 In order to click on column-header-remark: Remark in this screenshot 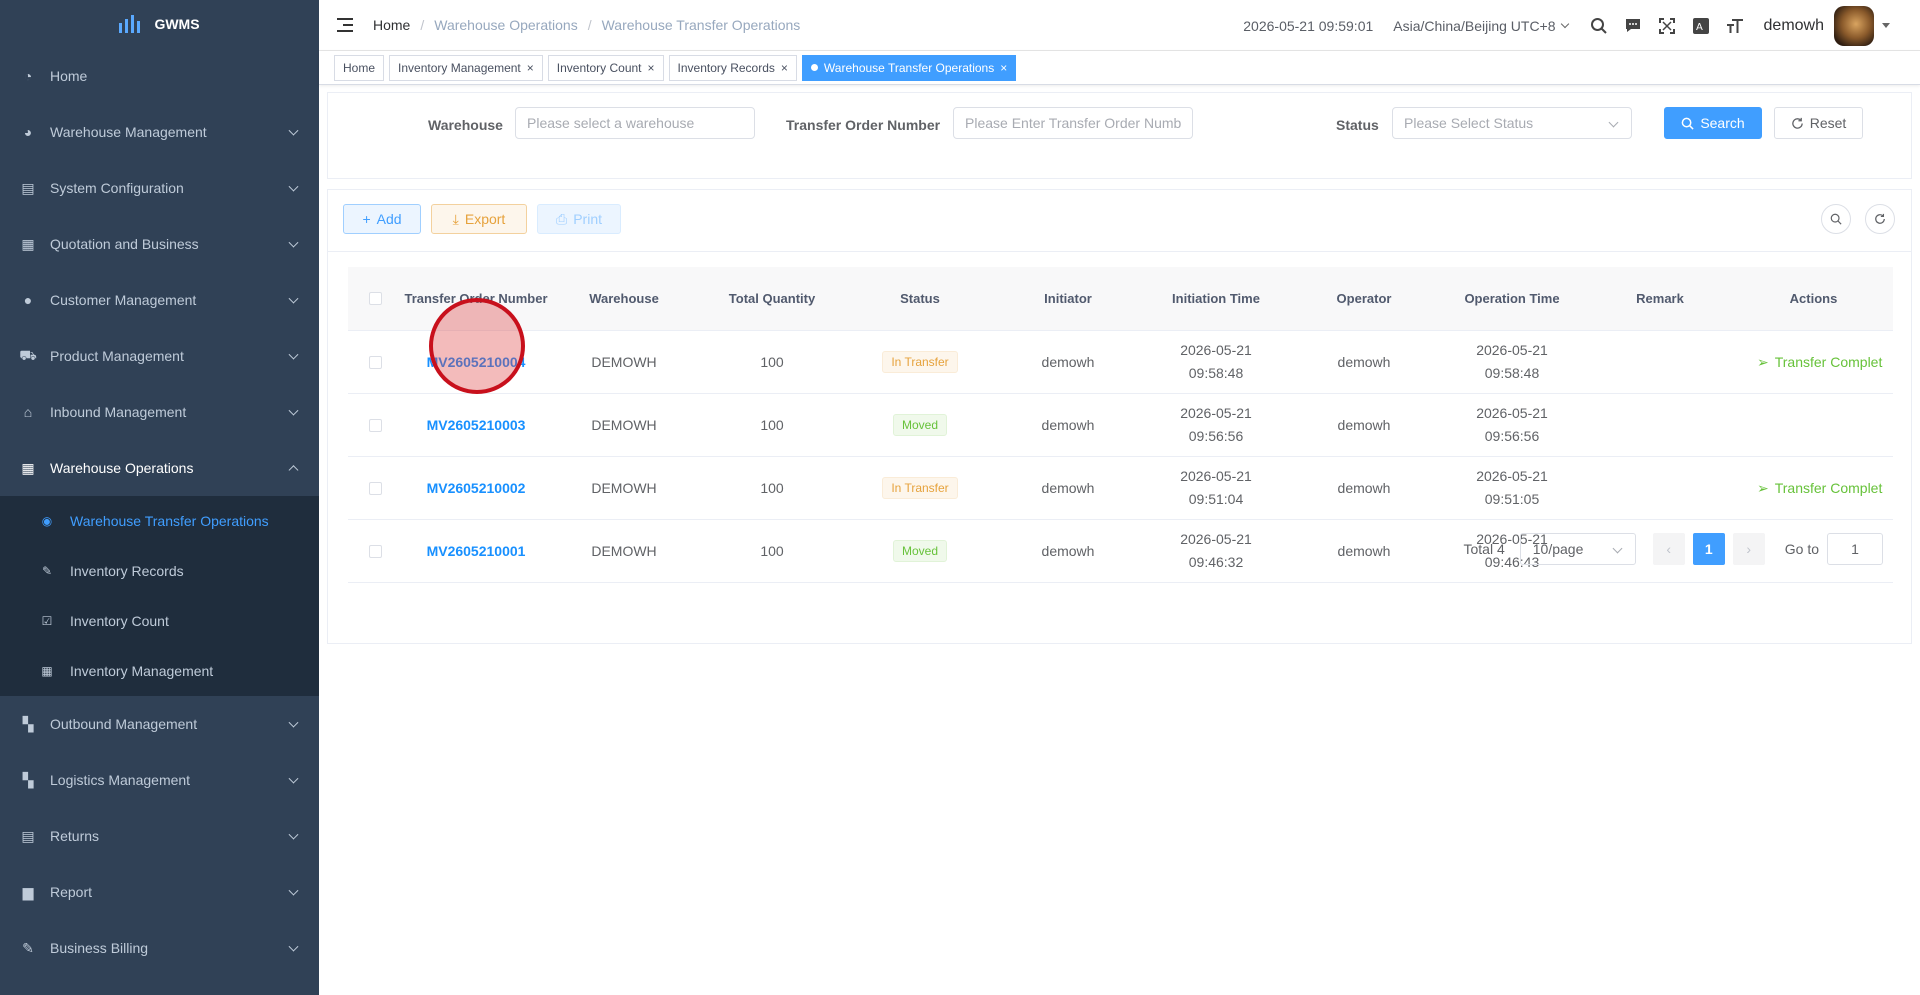, I will do `click(1660, 298)`.